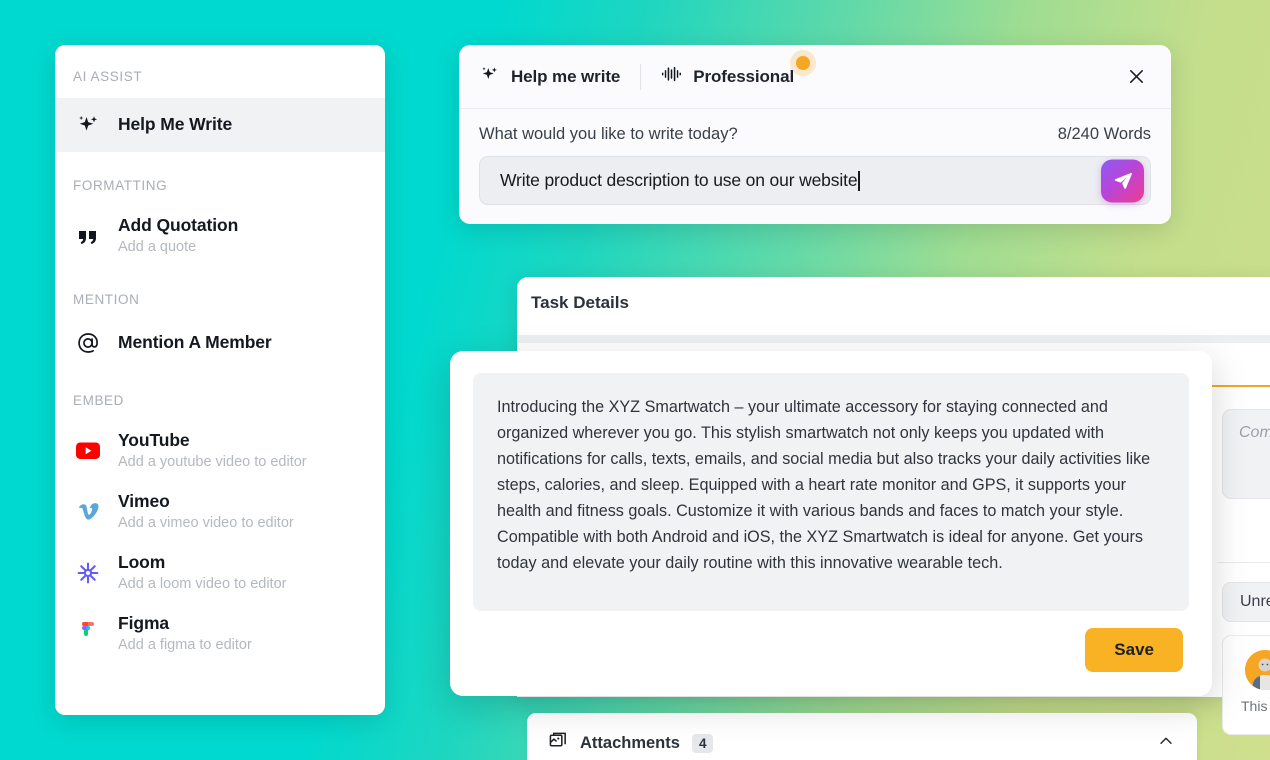 This screenshot has height=760, width=1270. I want to click on status-dot-badge, so click(803, 63).